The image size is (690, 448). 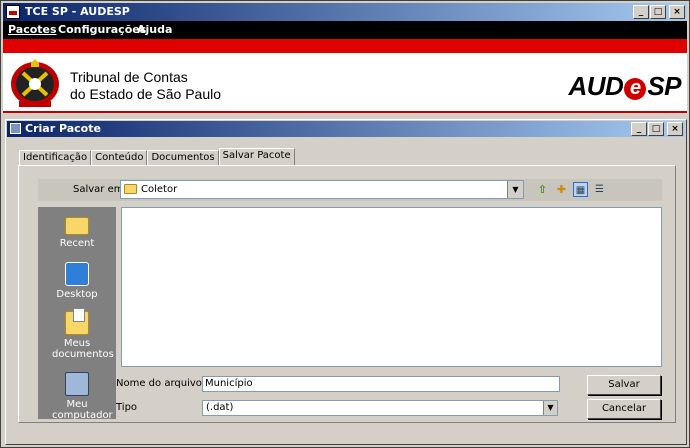 What do you see at coordinates (159, 189) in the screenshot?
I see `save-in-value: Coletor` at bounding box center [159, 189].